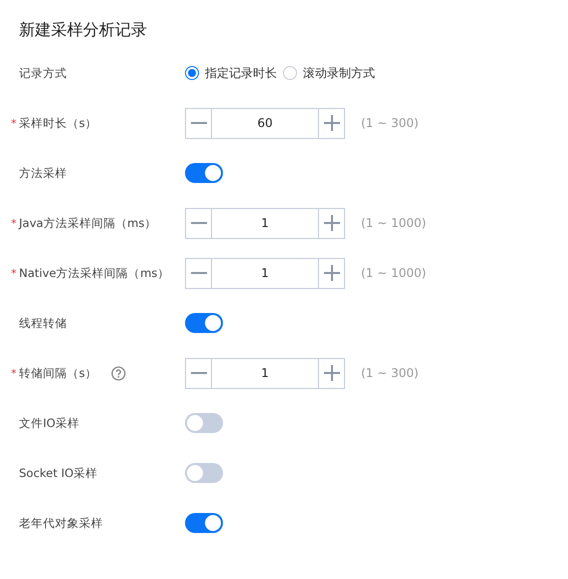 The height and width of the screenshot is (579, 568). Describe the element at coordinates (43, 73) in the screenshot. I see `field-label: 记录方式` at that location.